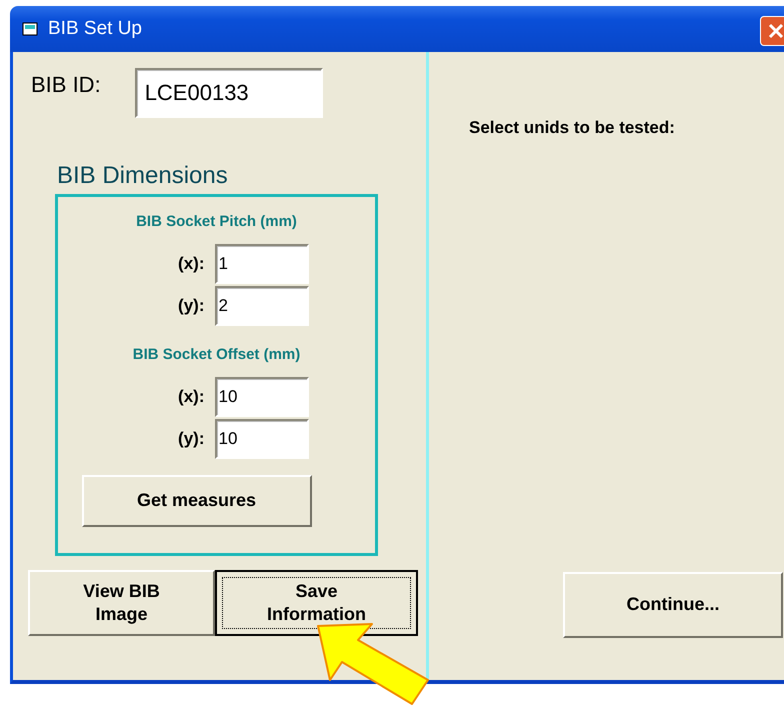 The image size is (784, 707). Describe the element at coordinates (216, 354) in the screenshot. I see `group-heading: BIB Socket Offset (mm)` at that location.